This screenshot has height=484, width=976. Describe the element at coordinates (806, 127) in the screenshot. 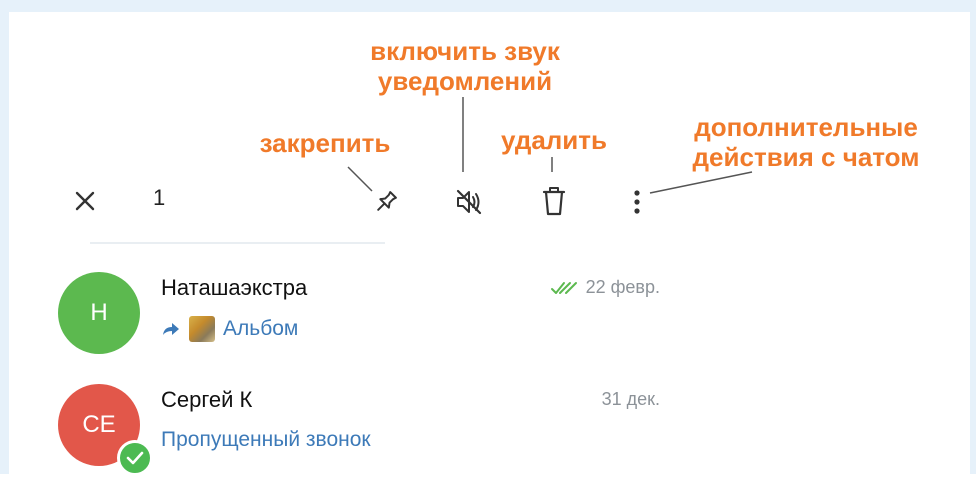

I see `annotation-more-line1: дополнительные` at that location.